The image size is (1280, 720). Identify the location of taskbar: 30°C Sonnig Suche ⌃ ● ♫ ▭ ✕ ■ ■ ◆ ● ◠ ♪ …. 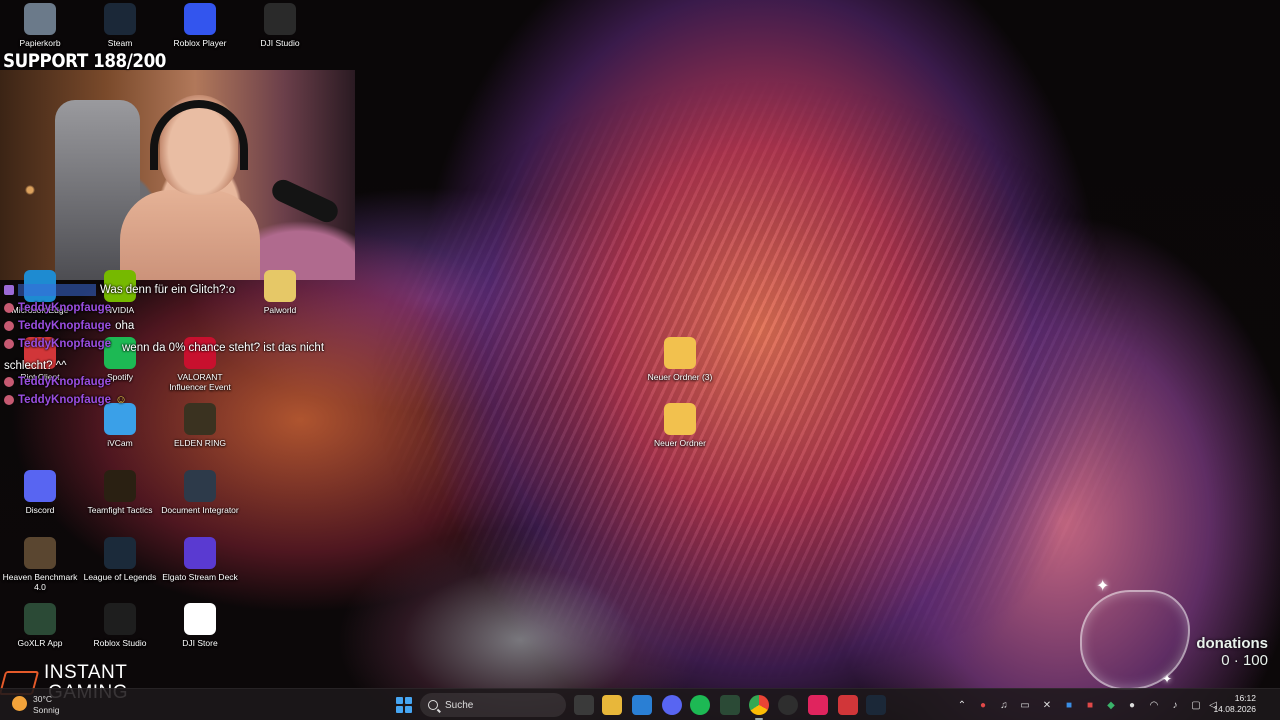
(640, 704).